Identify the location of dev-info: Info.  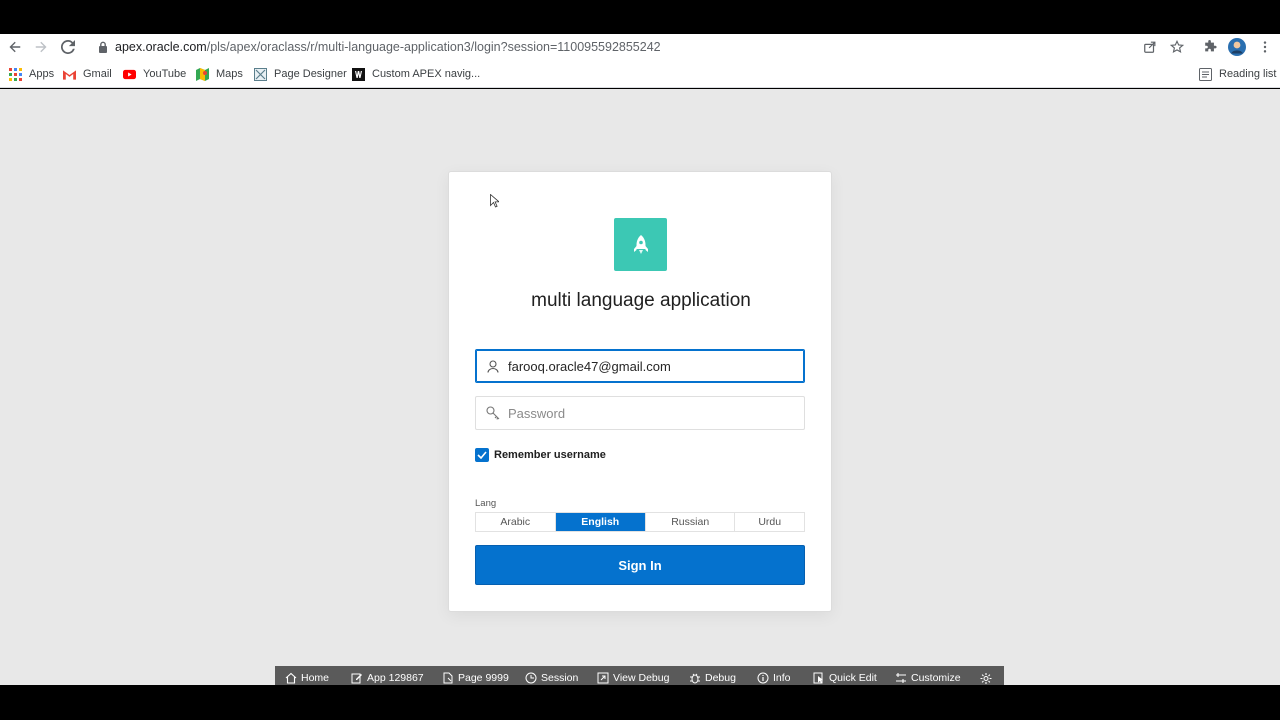
(774, 678).